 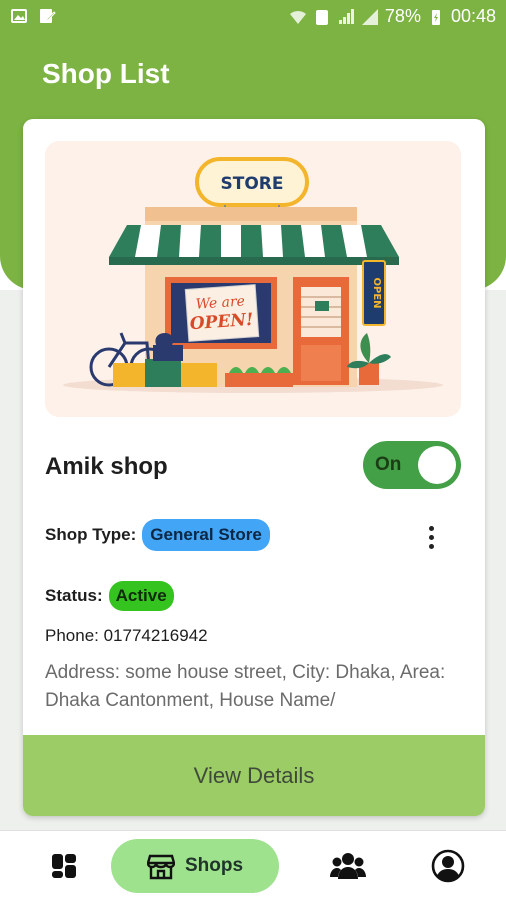 What do you see at coordinates (126, 635) in the screenshot?
I see `shop-phone: Phone: 01774216942` at bounding box center [126, 635].